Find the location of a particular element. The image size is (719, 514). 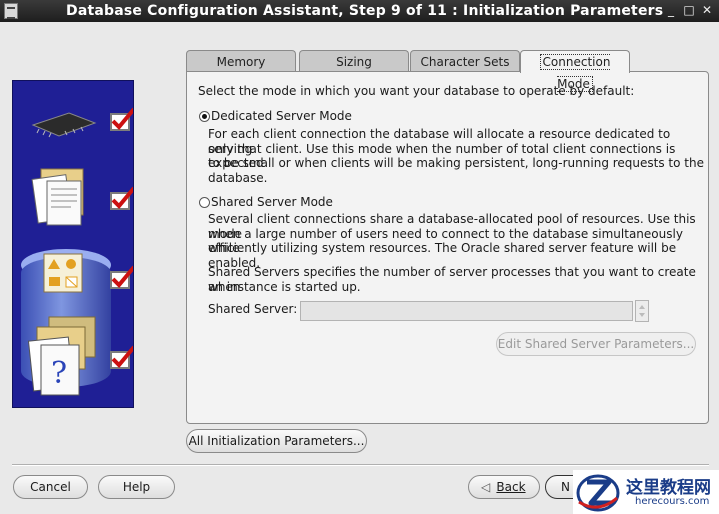

maximize-icon: □ is located at coordinates (689, 10).